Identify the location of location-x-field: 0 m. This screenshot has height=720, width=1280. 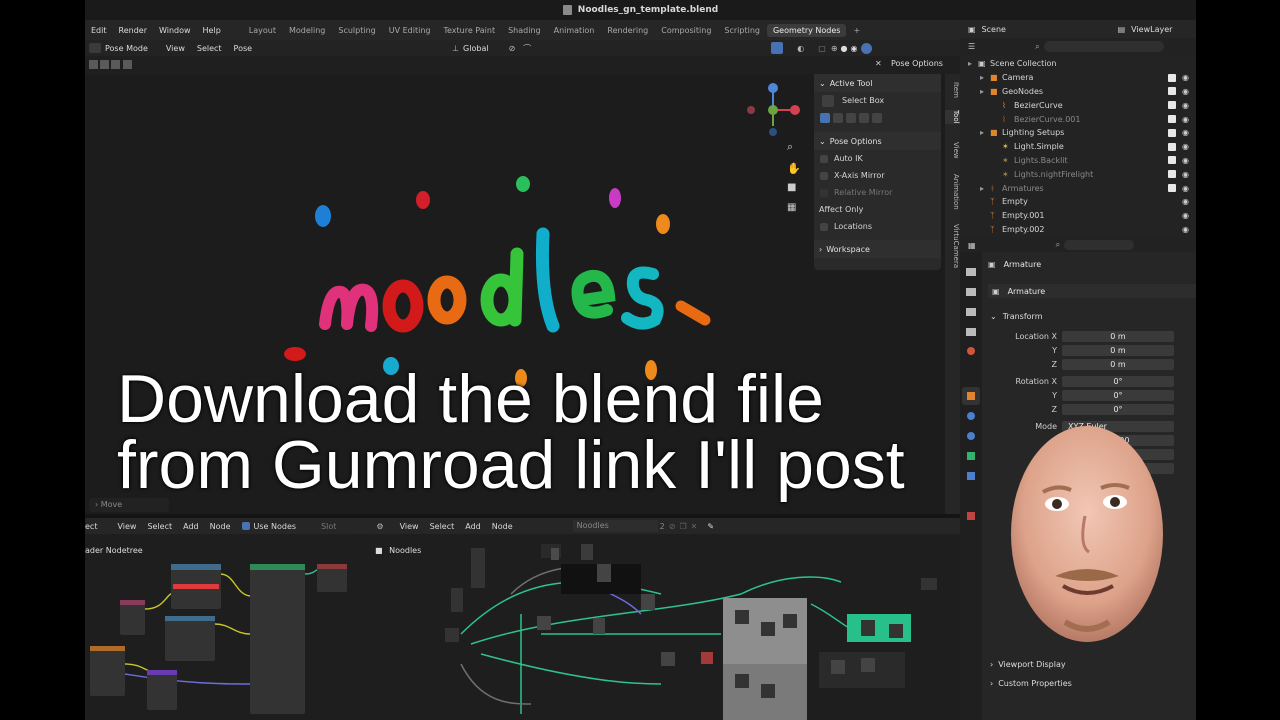
(1118, 337).